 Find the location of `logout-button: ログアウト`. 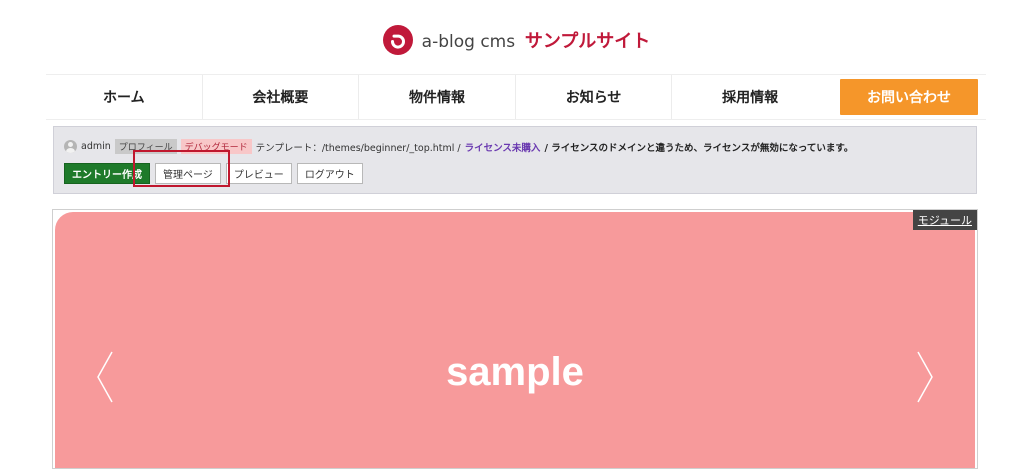

logout-button: ログアウト is located at coordinates (329, 173).